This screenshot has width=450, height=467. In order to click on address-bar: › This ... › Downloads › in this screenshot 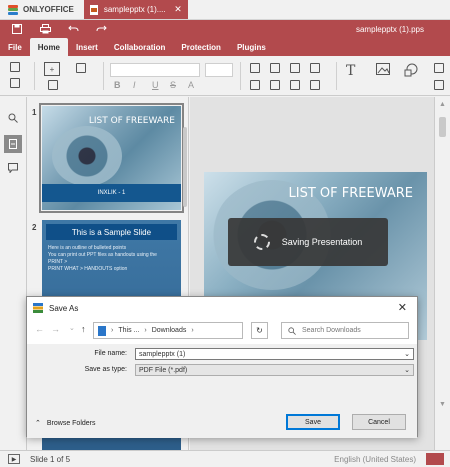, I will do `click(168, 330)`.